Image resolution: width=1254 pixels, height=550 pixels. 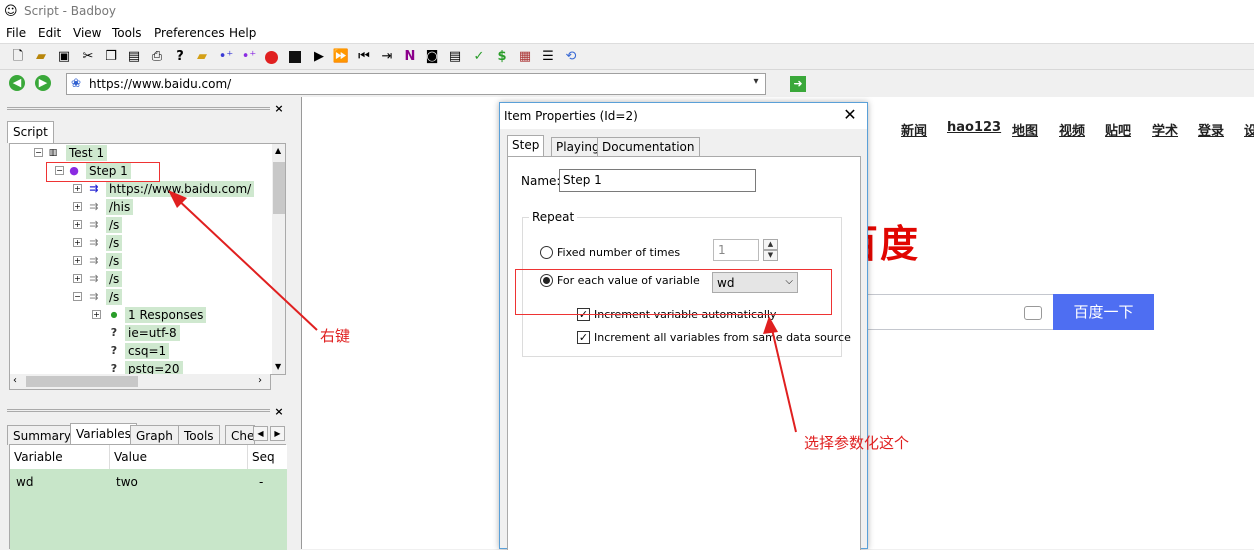 What do you see at coordinates (246, 263) in the screenshot?
I see `annotation-arrow-right-click` at bounding box center [246, 263].